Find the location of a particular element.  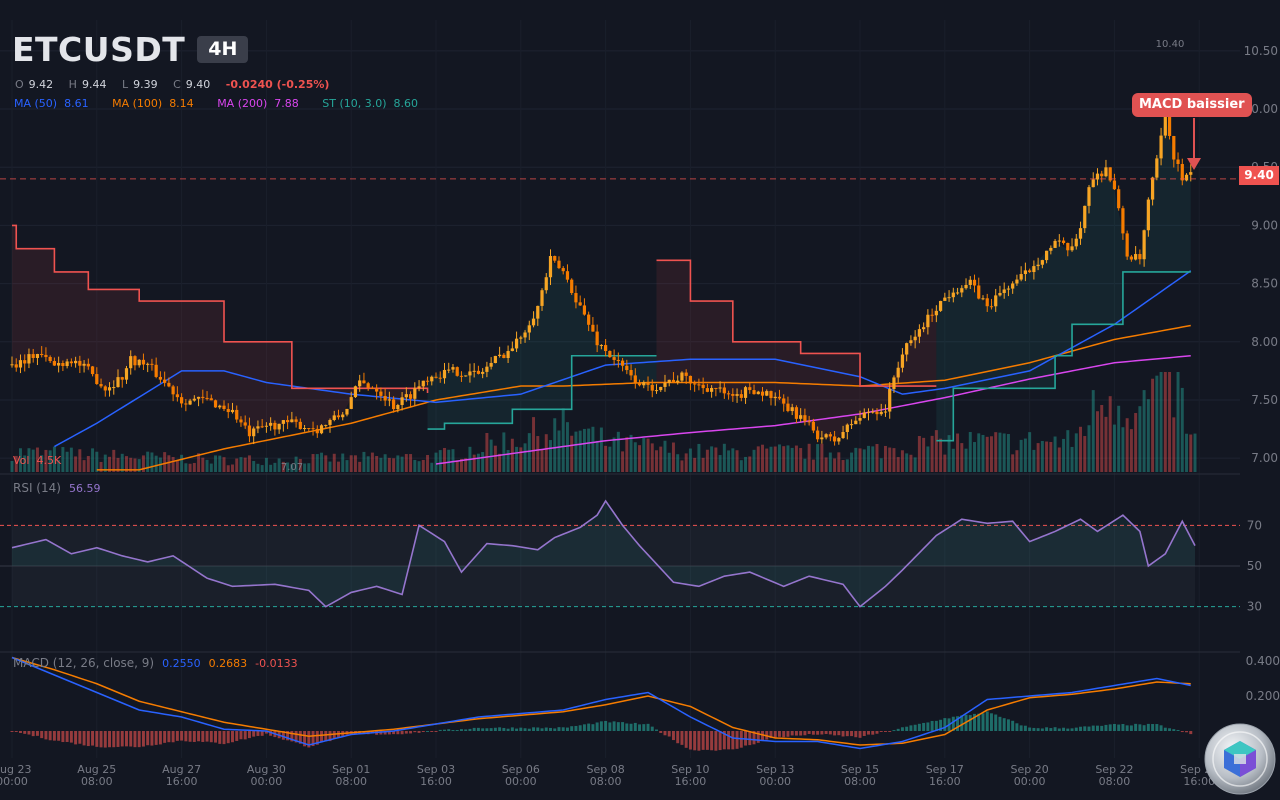

legend-ma200: MA (200) 7.88 is located at coordinates (258, 103).